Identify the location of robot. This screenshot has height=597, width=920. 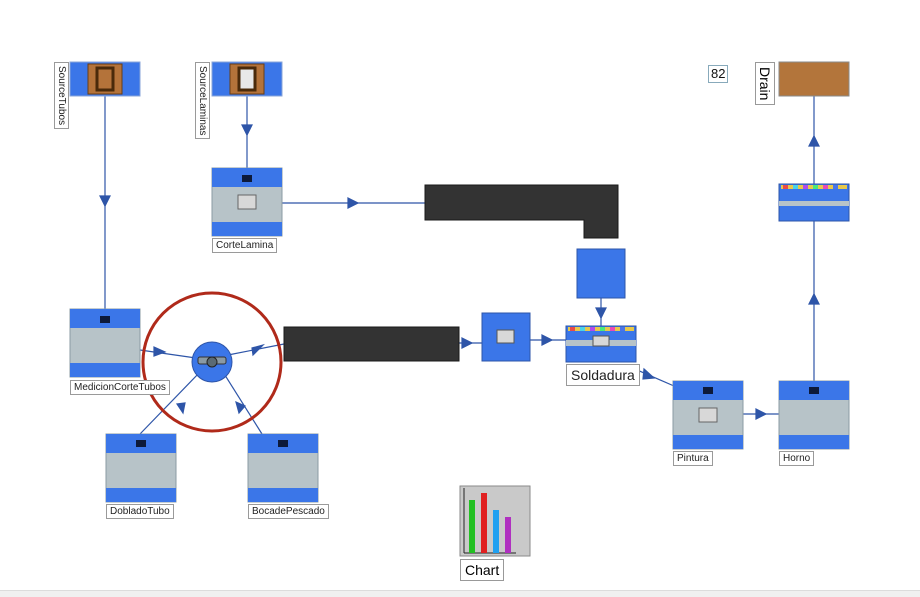
(212, 362).